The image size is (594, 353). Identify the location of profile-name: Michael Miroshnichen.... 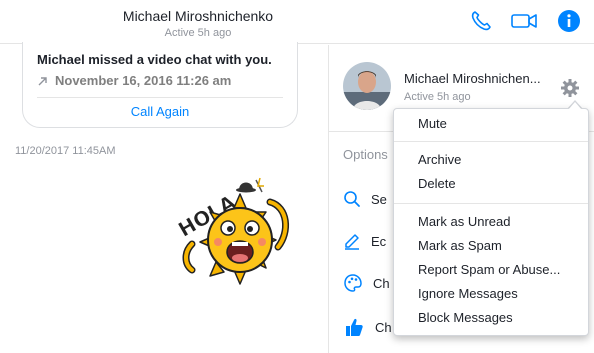
(472, 78).